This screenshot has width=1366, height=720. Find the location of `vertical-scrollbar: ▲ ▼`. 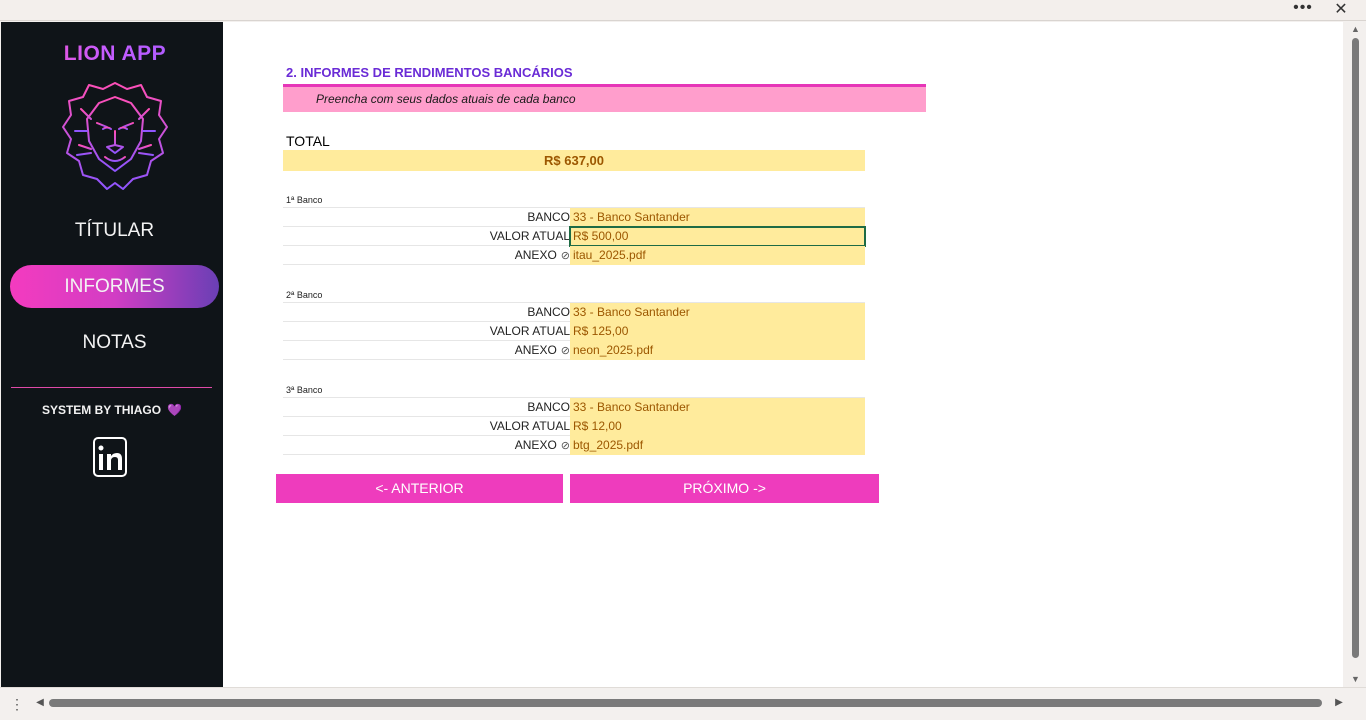

vertical-scrollbar: ▲ ▼ is located at coordinates (1355, 354).